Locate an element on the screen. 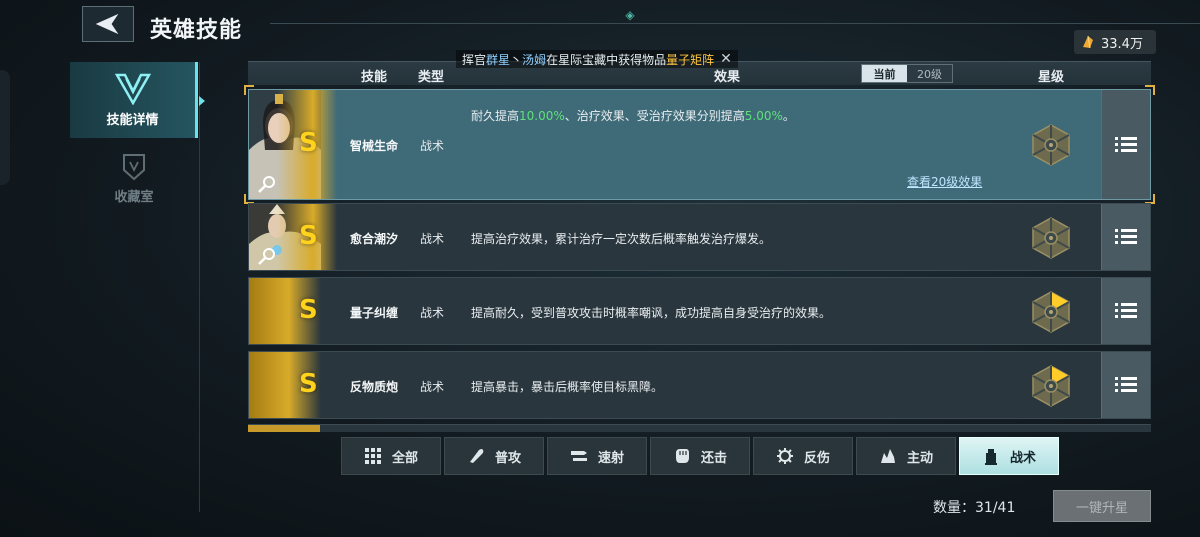 The height and width of the screenshot is (537, 1200). sidebar-item-skill-details: 技能详情 is located at coordinates (134, 100).